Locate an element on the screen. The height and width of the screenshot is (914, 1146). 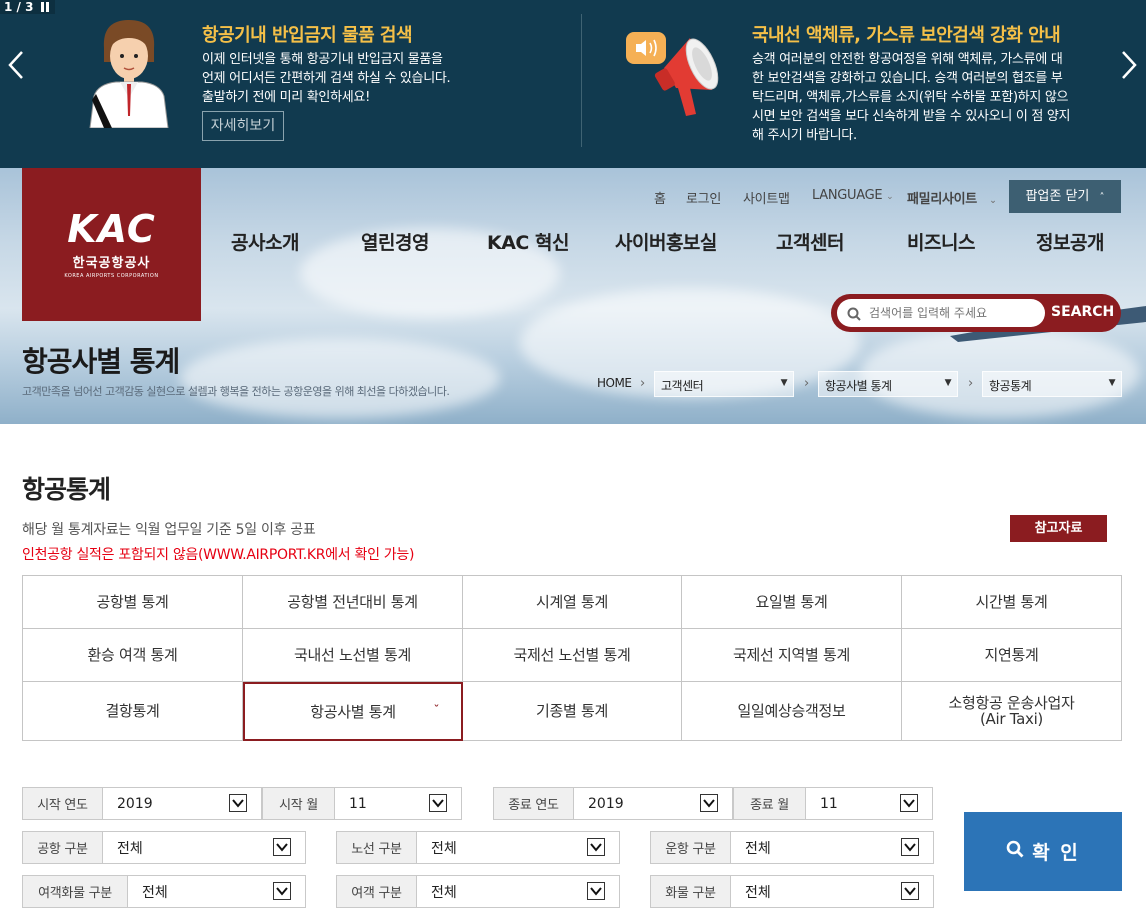
pause-icon is located at coordinates (46, 7).